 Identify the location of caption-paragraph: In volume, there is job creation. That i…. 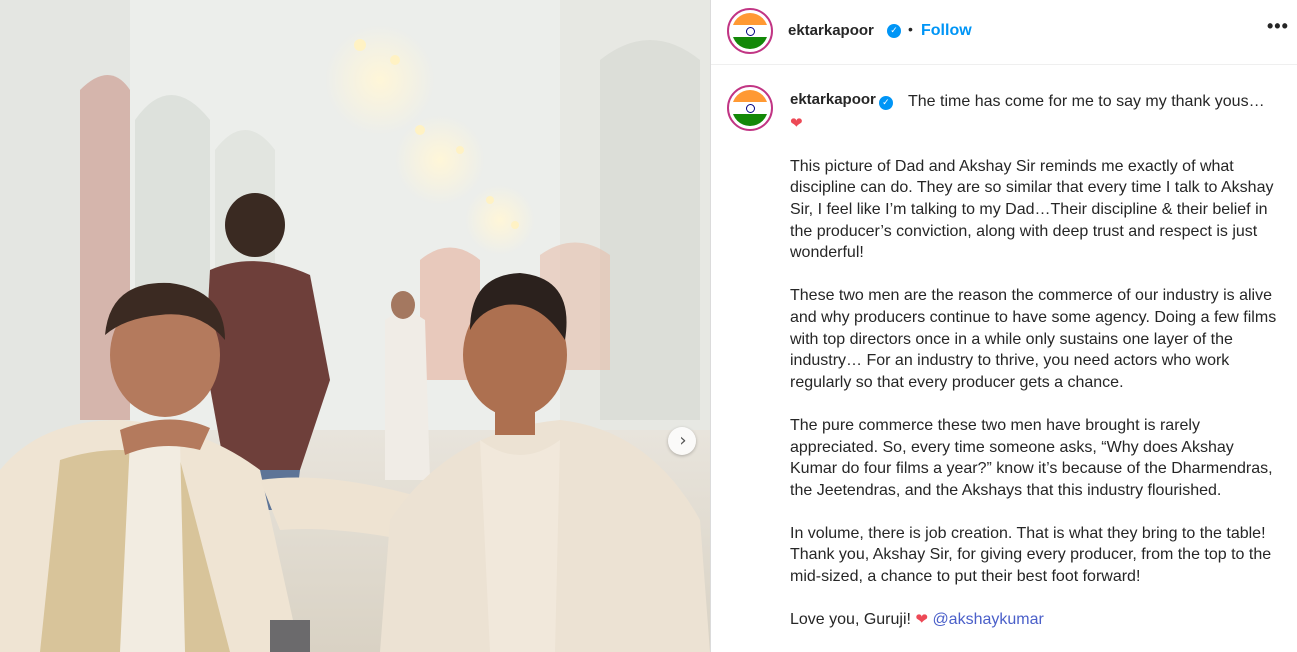
(1031, 555).